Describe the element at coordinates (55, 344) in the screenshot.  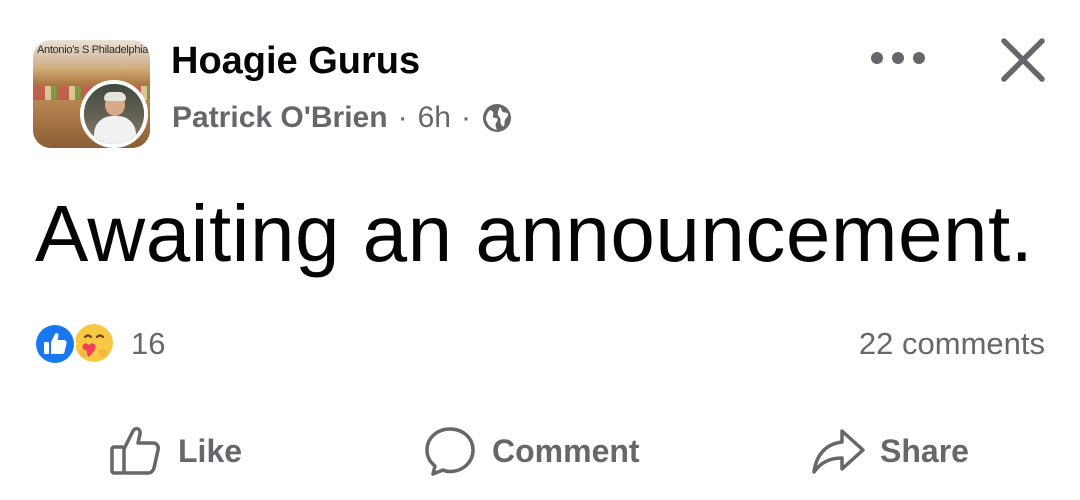
I see `like-reaction-icon` at that location.